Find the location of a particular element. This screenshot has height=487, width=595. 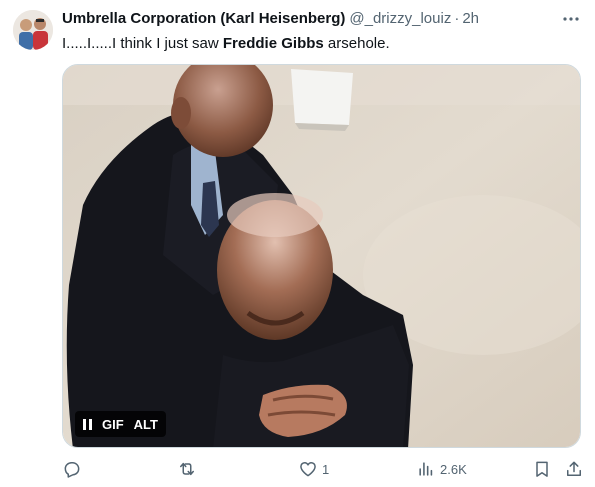

retweet-icon is located at coordinates (187, 469).